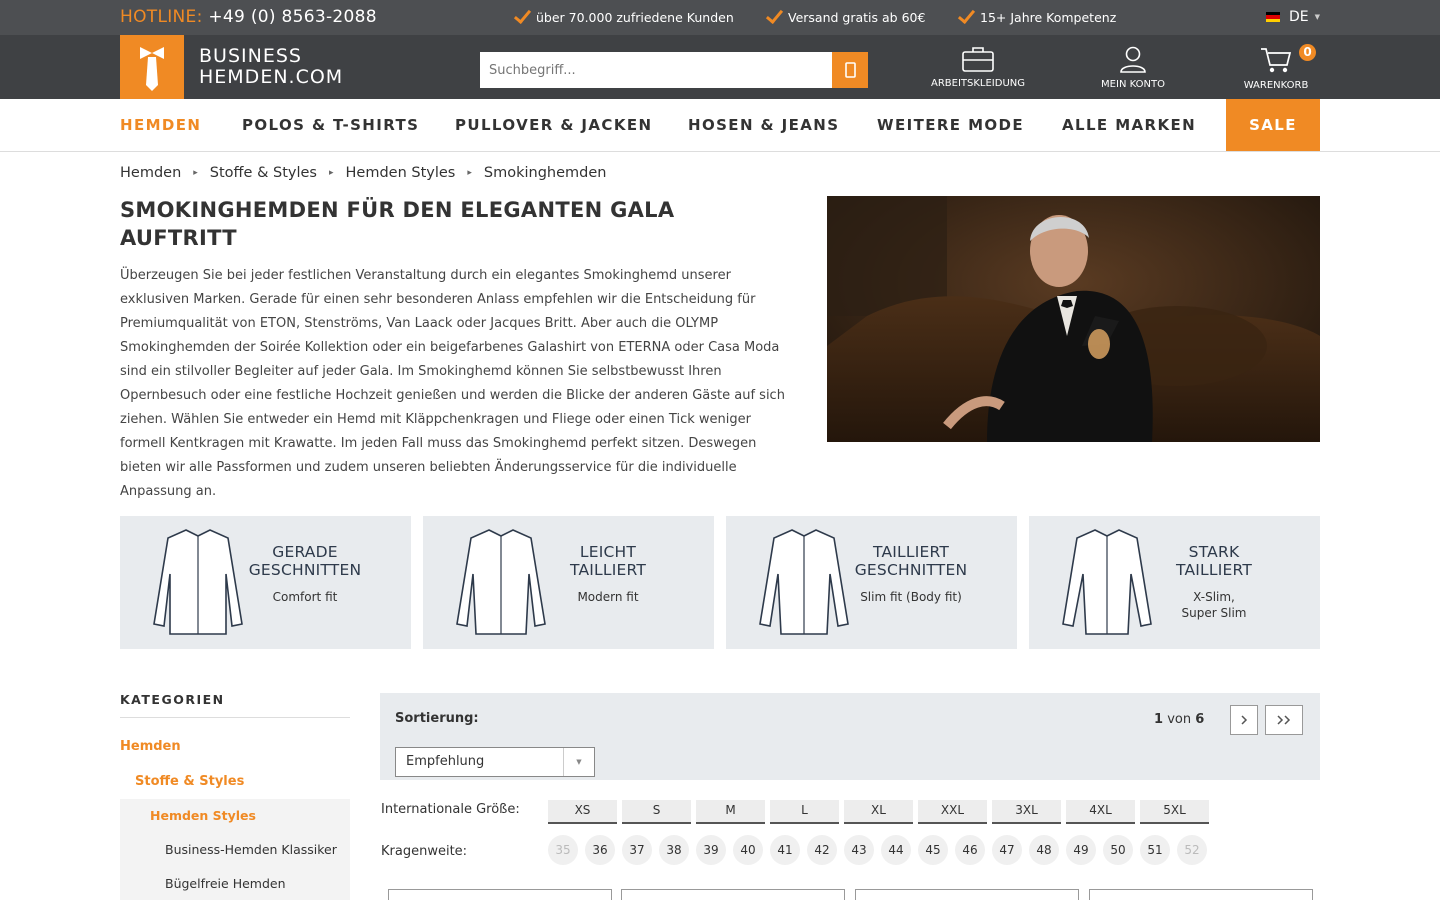 The height and width of the screenshot is (900, 1440). Describe the element at coordinates (1293, 17) in the screenshot. I see `language-selector: DE ▼` at that location.